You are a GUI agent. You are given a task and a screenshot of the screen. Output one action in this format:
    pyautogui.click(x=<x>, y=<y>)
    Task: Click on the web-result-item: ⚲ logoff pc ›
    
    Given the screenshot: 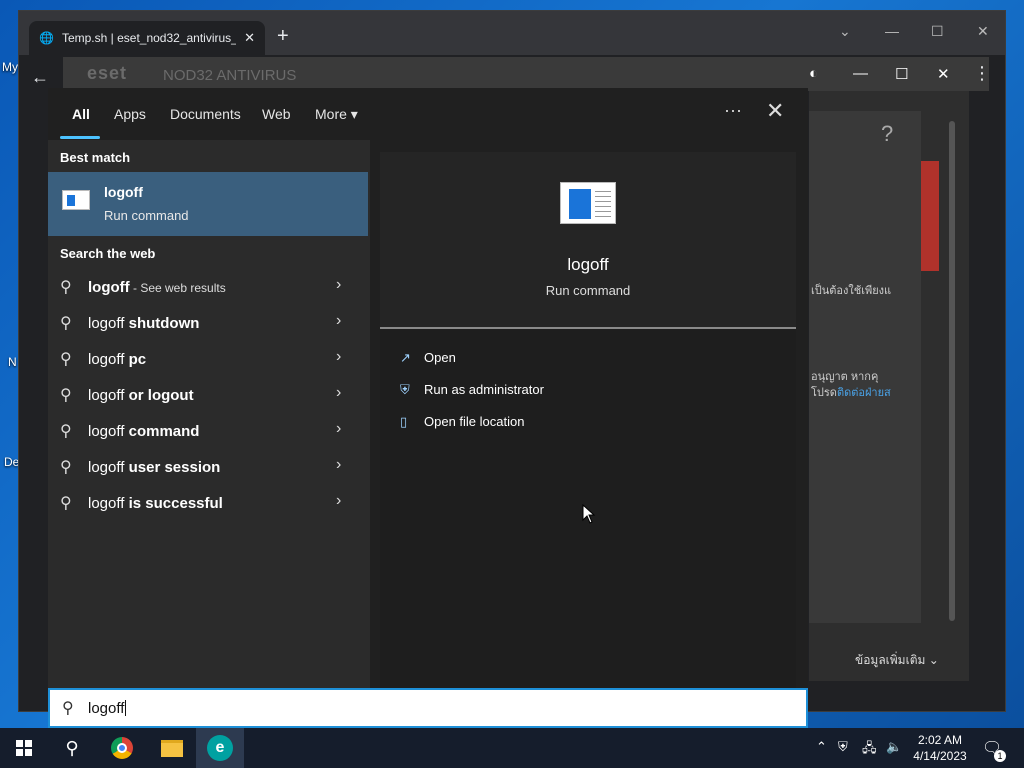 What is the action you would take?
    pyautogui.click(x=208, y=359)
    